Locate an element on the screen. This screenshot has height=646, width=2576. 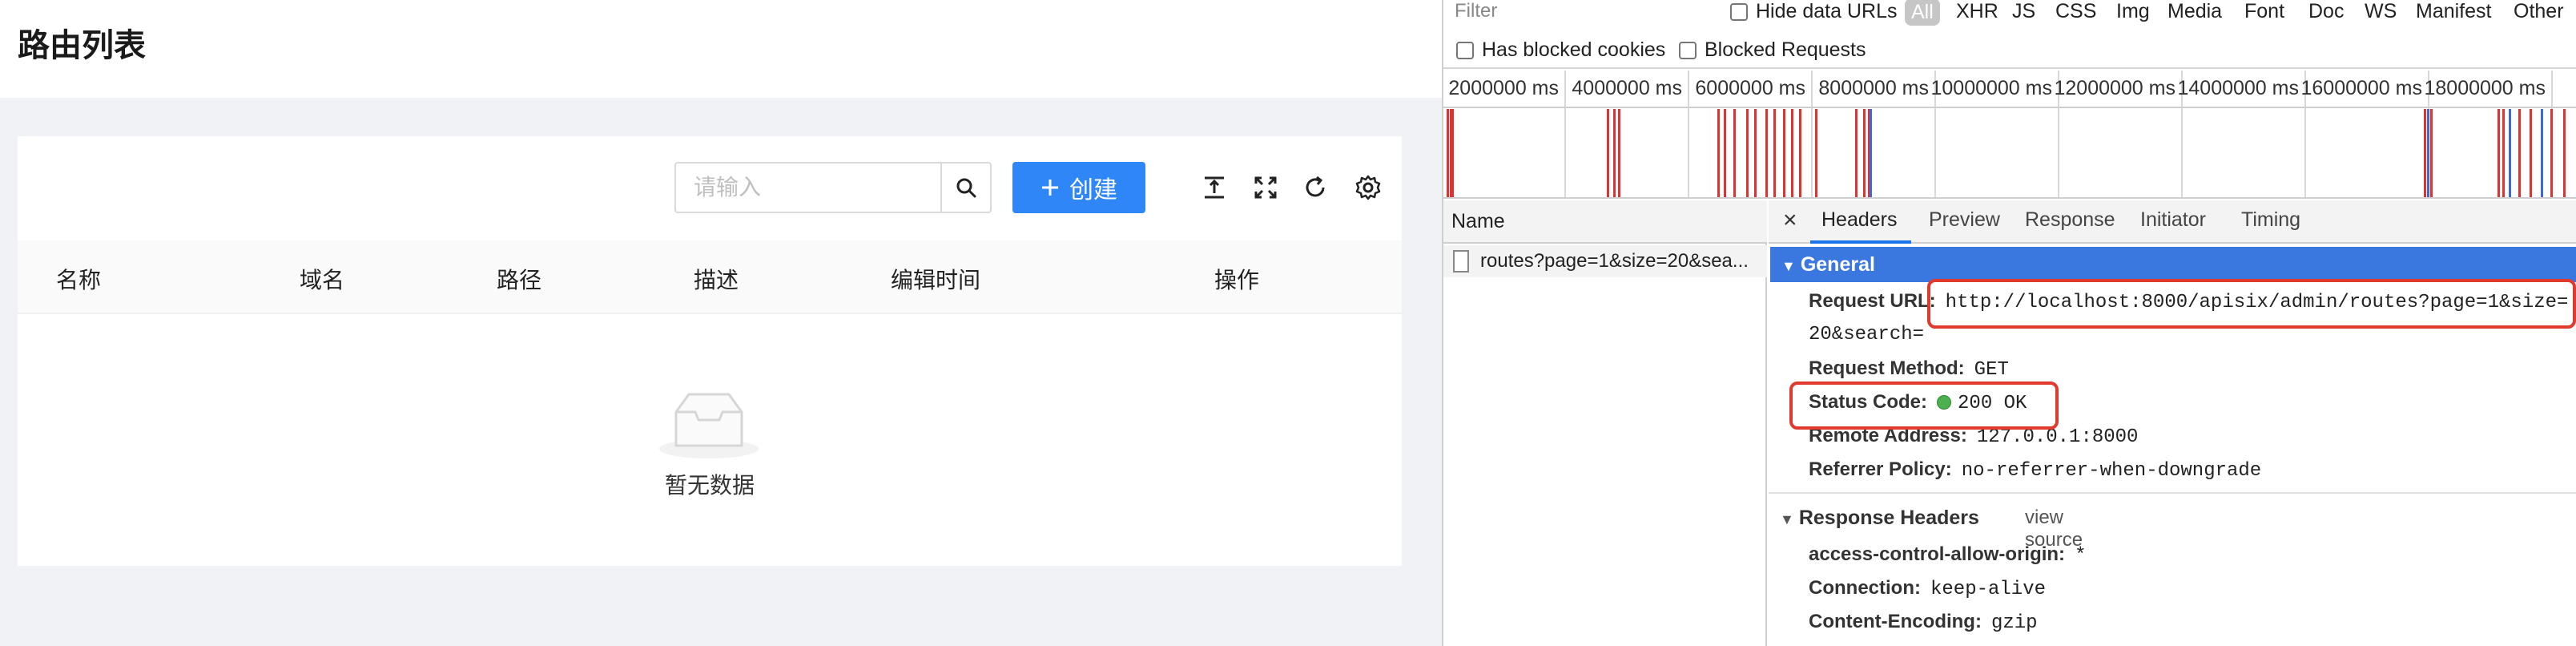
column-header-description: 描述 is located at coordinates (716, 279).